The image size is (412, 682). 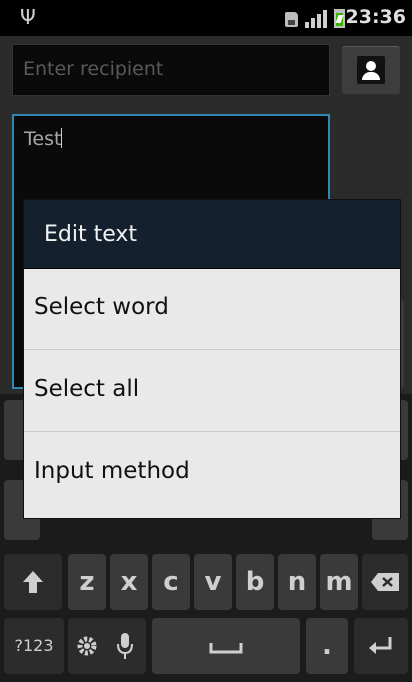 I want to click on key-v: v, so click(x=213, y=582).